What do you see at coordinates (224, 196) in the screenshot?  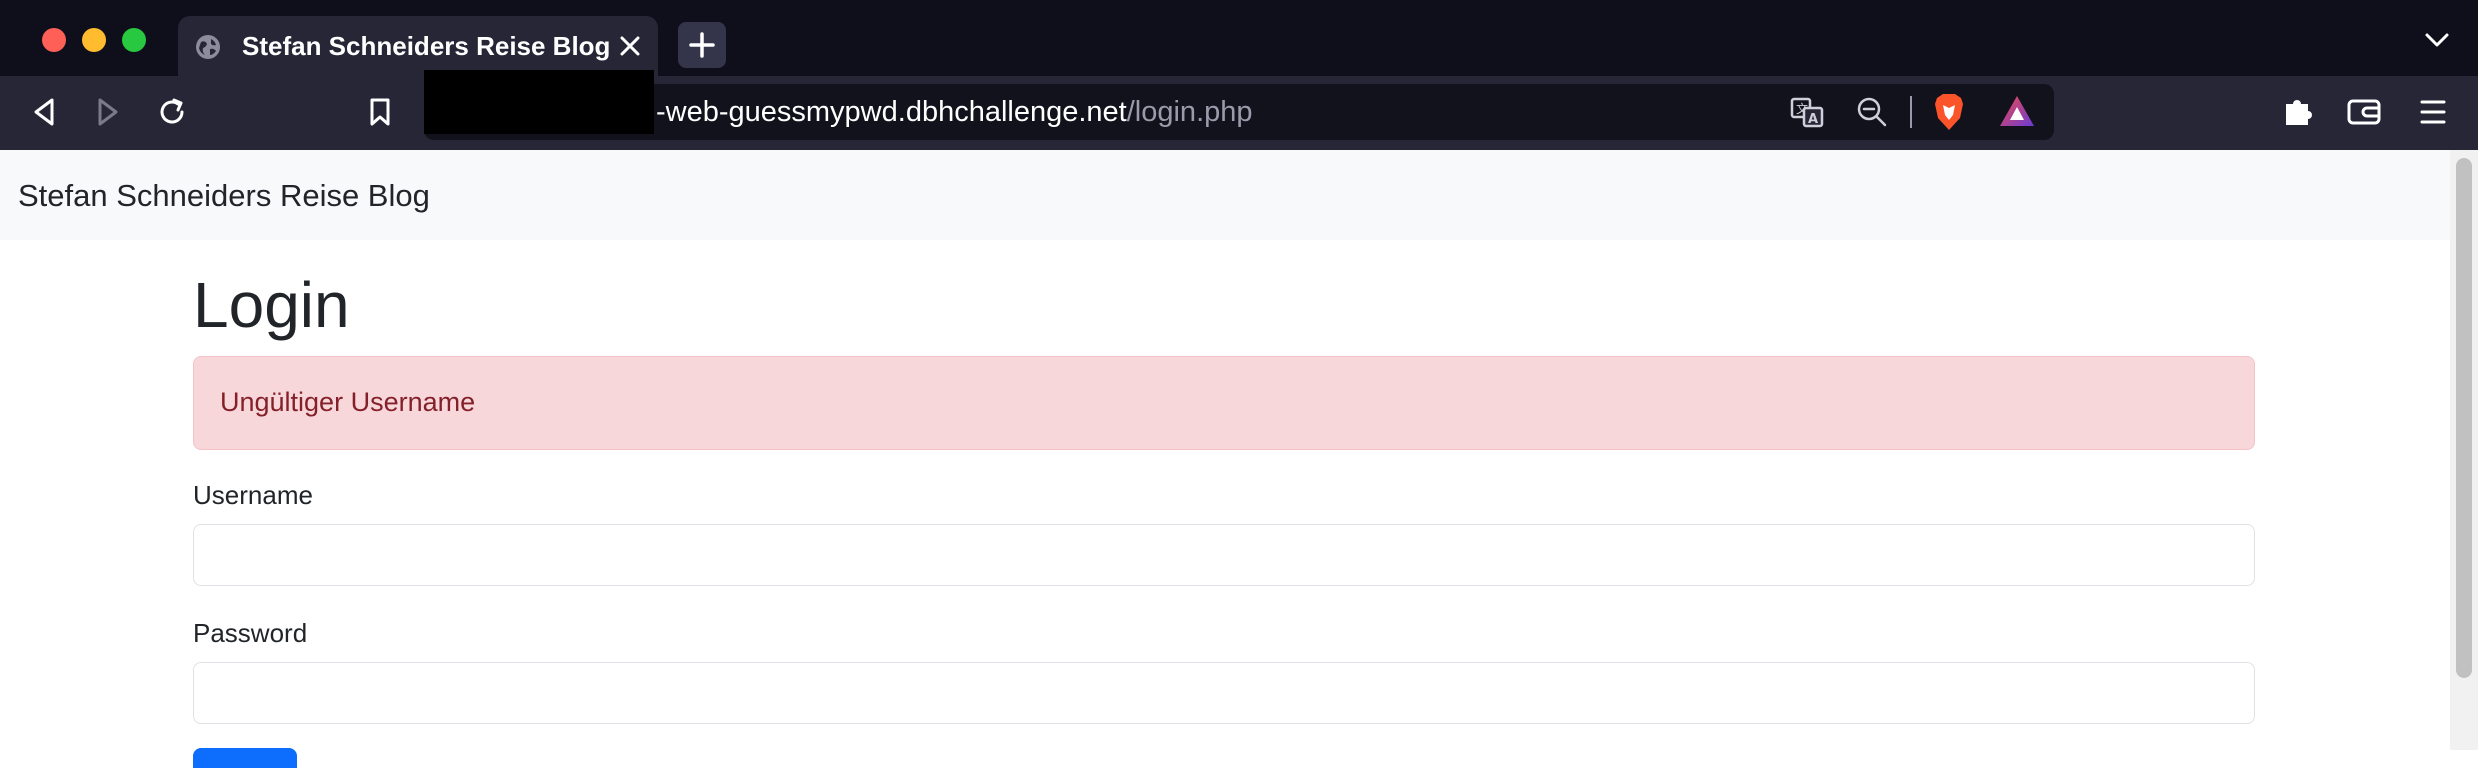 I see `site-brand: Stefan Schneiders Reise Blog` at bounding box center [224, 196].